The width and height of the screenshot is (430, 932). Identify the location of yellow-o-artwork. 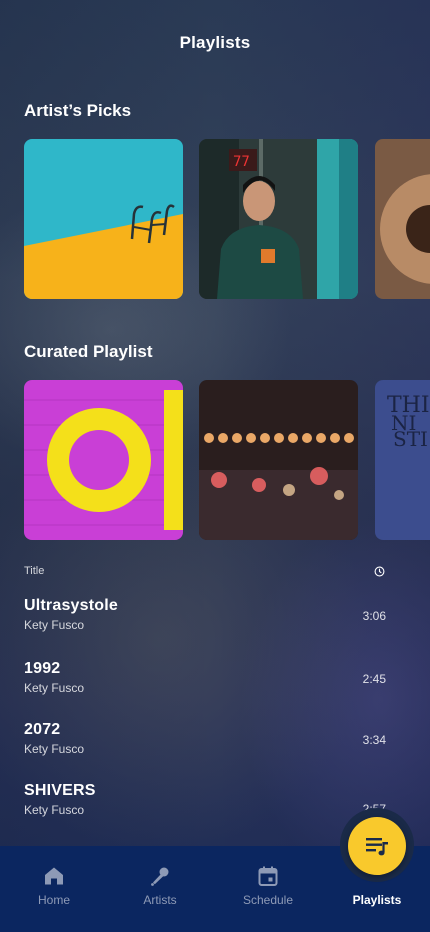
(103, 460).